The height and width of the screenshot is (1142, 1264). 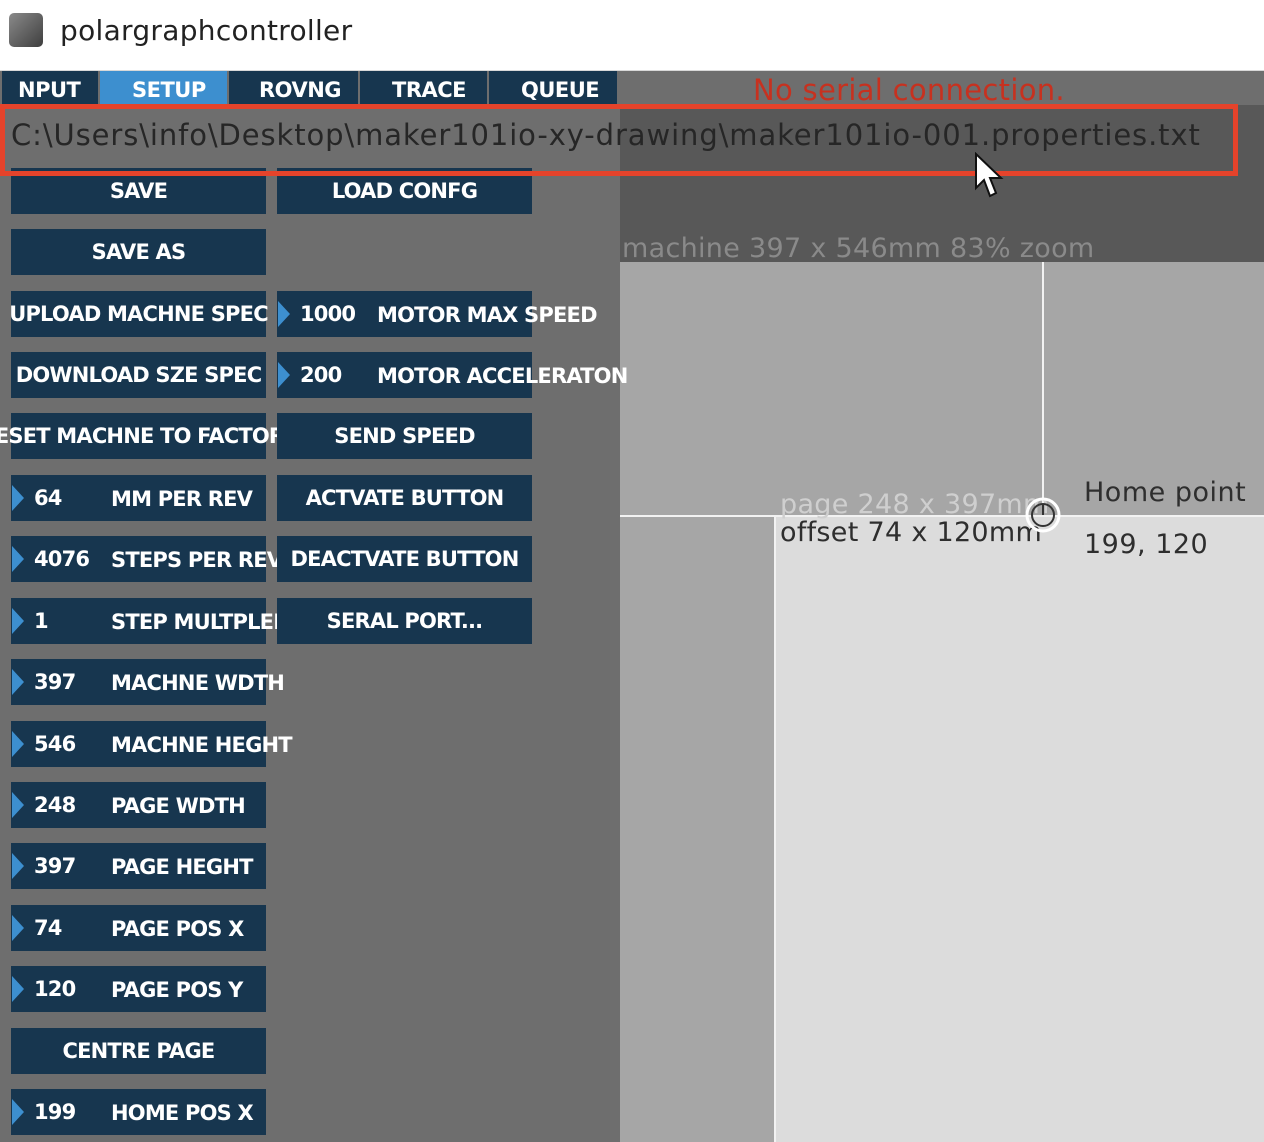 I want to click on home-vertical-line, so click(x=1043, y=389).